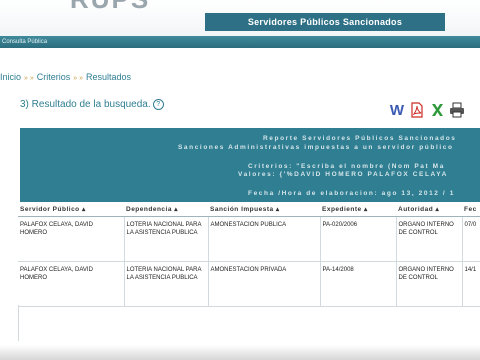 This screenshot has width=480, height=360. What do you see at coordinates (54, 77) in the screenshot?
I see `breadcrumb-criterios: Criterios` at bounding box center [54, 77].